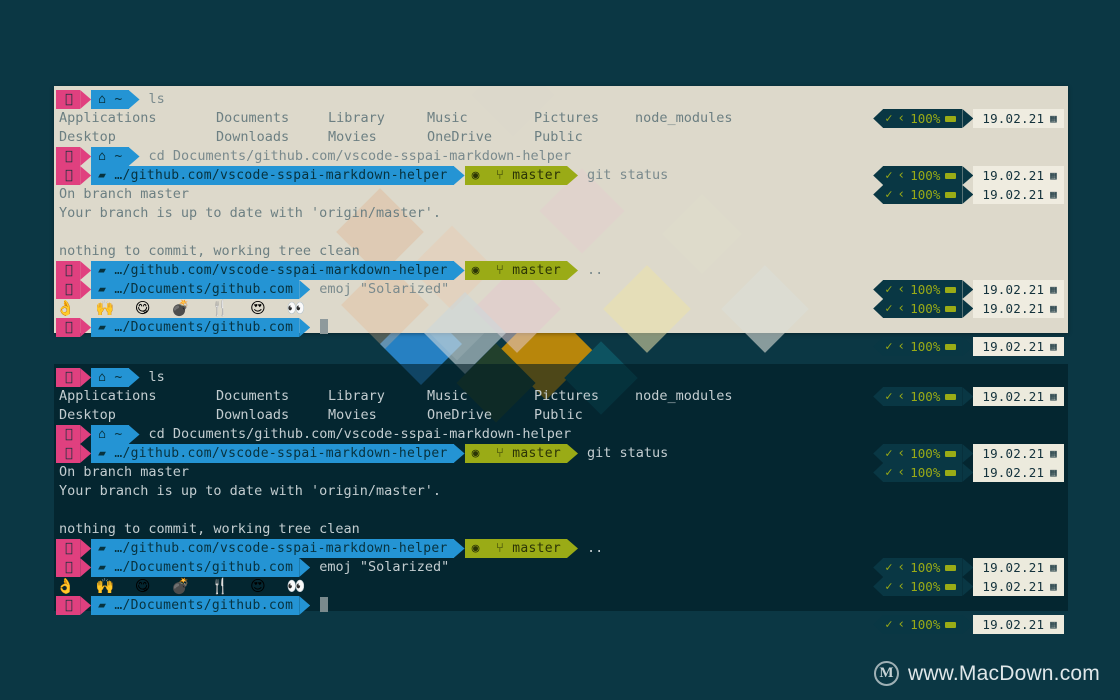 The image size is (1120, 700). I want to click on ls-entry: Library, so click(356, 118).